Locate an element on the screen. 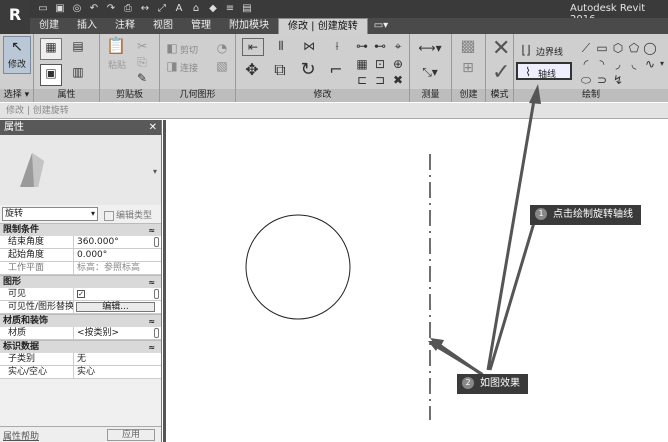  properties-help-link: 属性帮助 is located at coordinates (21, 435).